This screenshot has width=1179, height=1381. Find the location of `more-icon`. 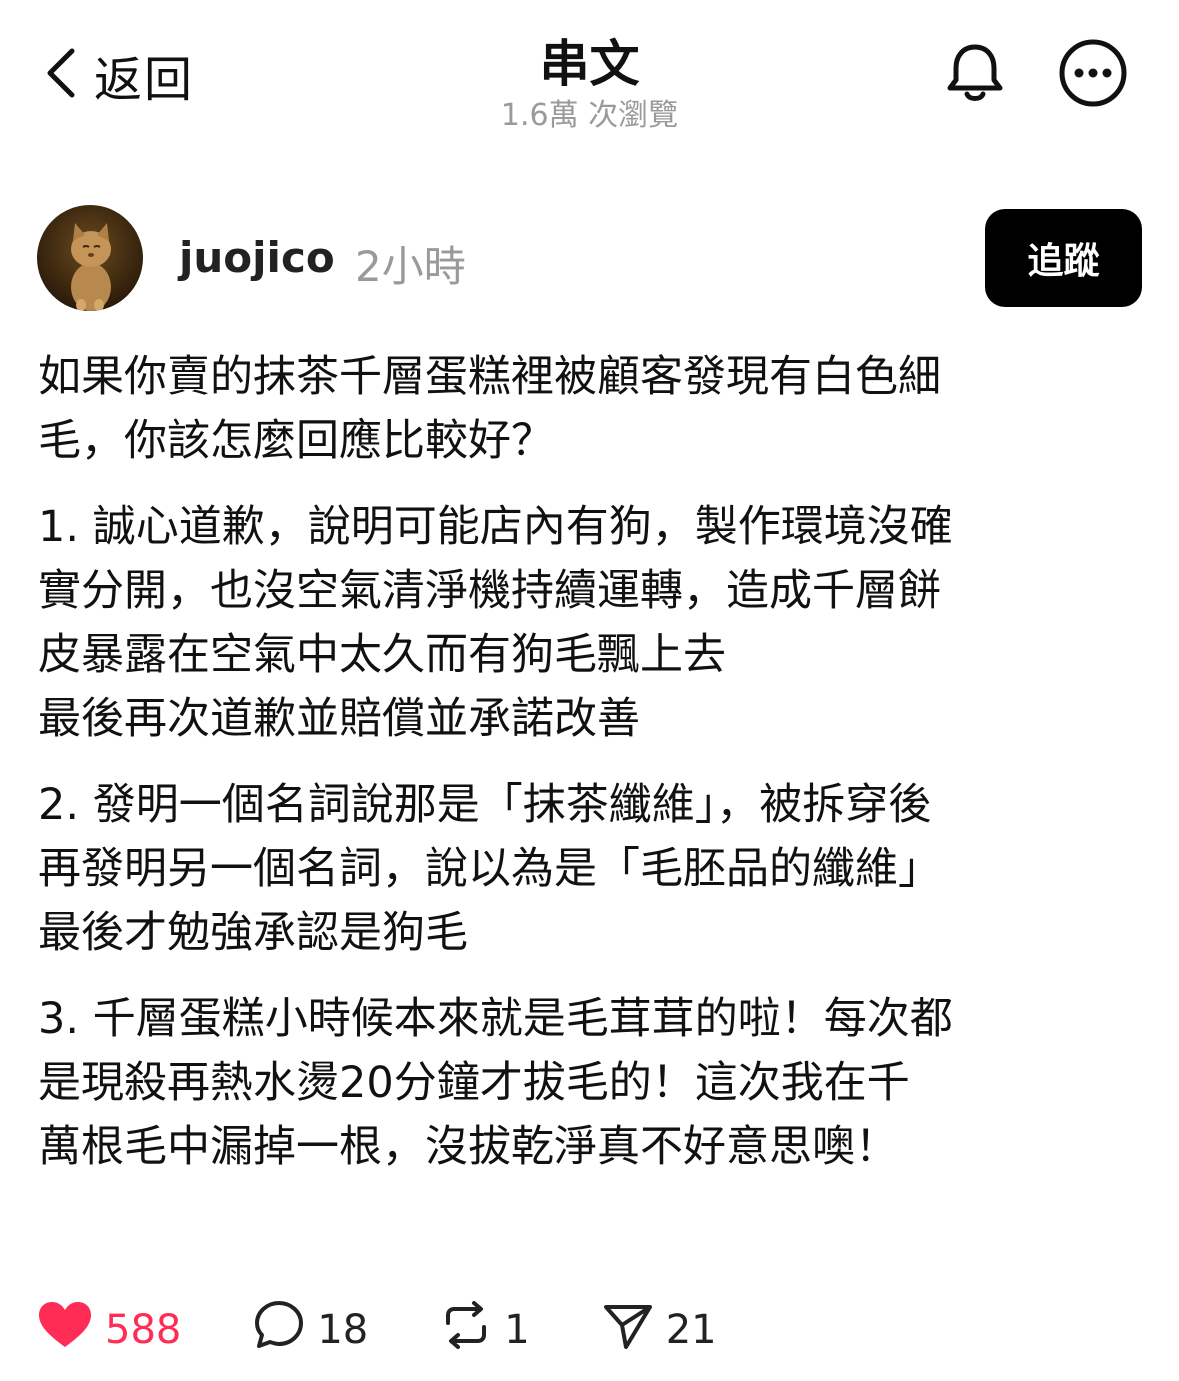

more-icon is located at coordinates (1093, 75).